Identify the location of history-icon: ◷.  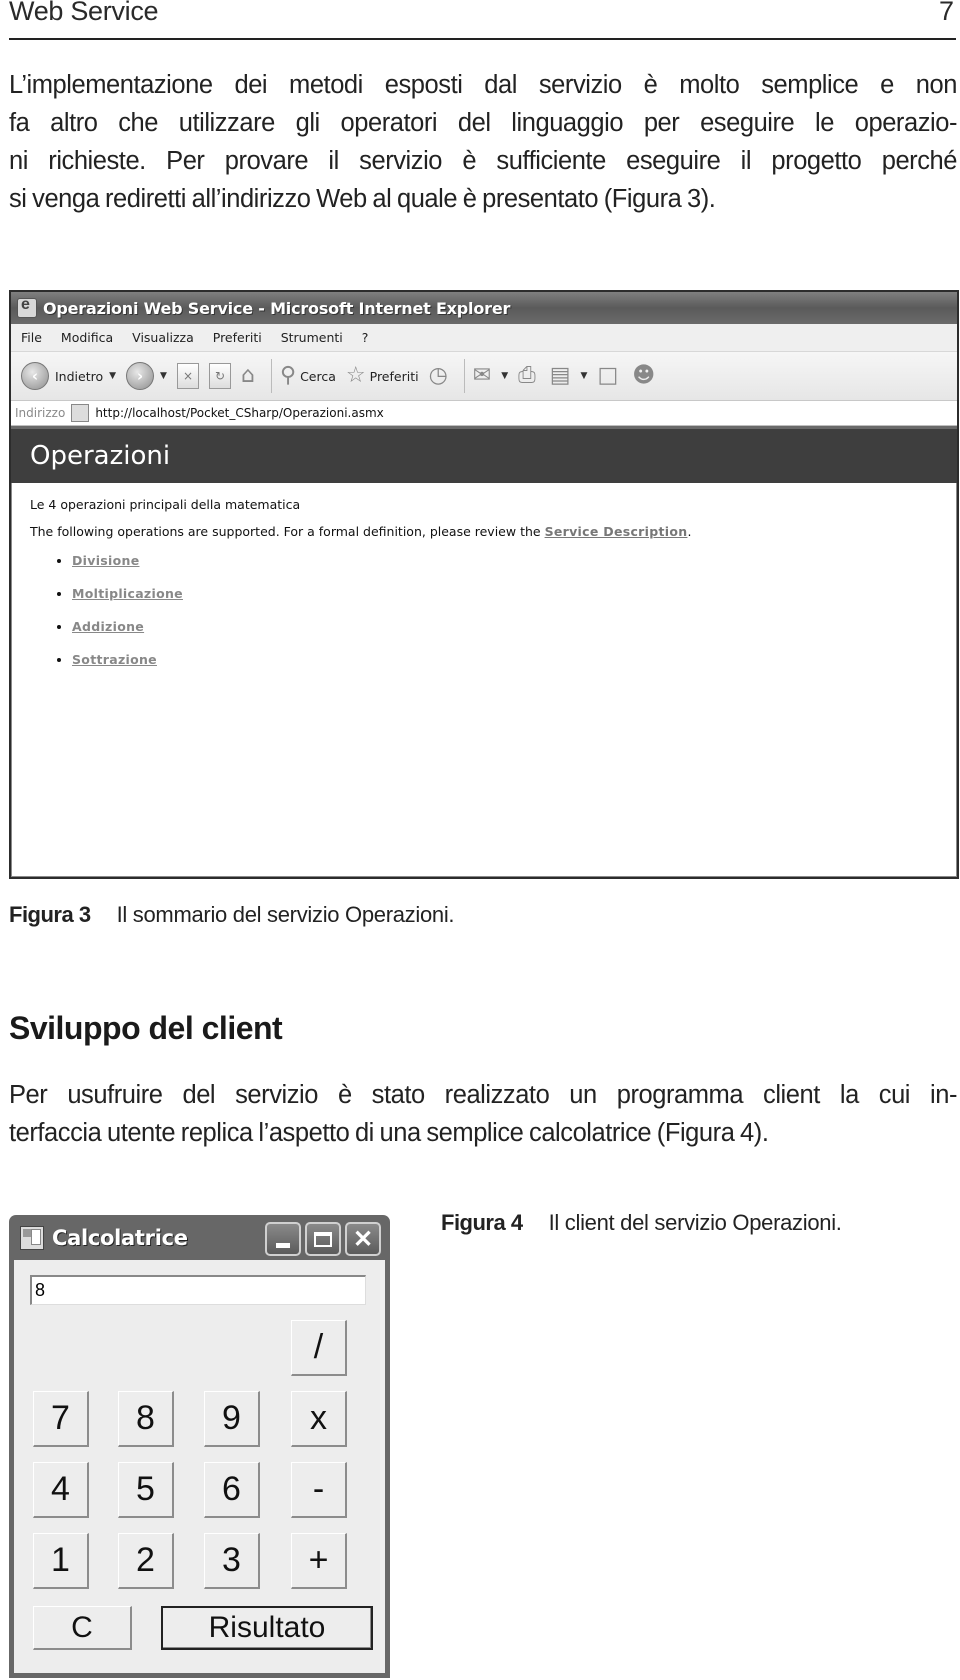
(438, 375).